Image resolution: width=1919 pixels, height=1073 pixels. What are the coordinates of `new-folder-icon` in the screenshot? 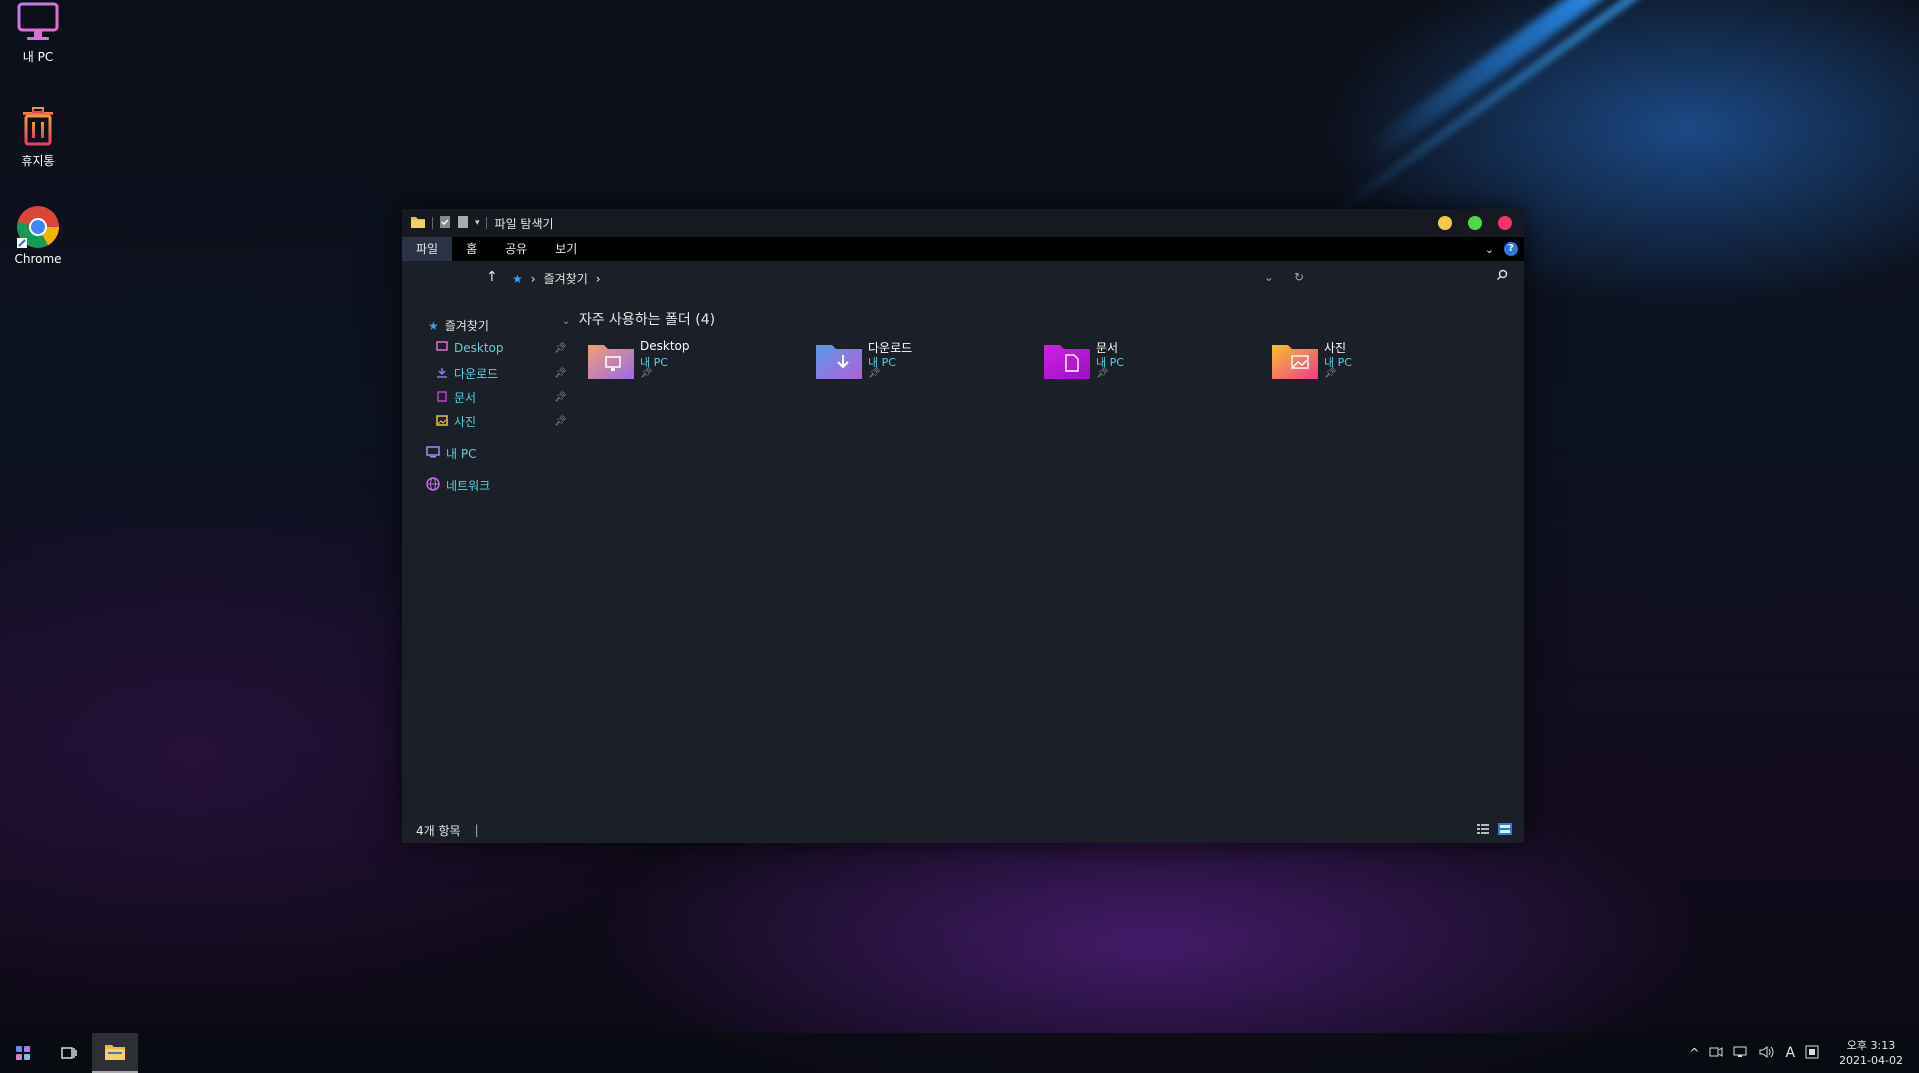 It's located at (463, 223).